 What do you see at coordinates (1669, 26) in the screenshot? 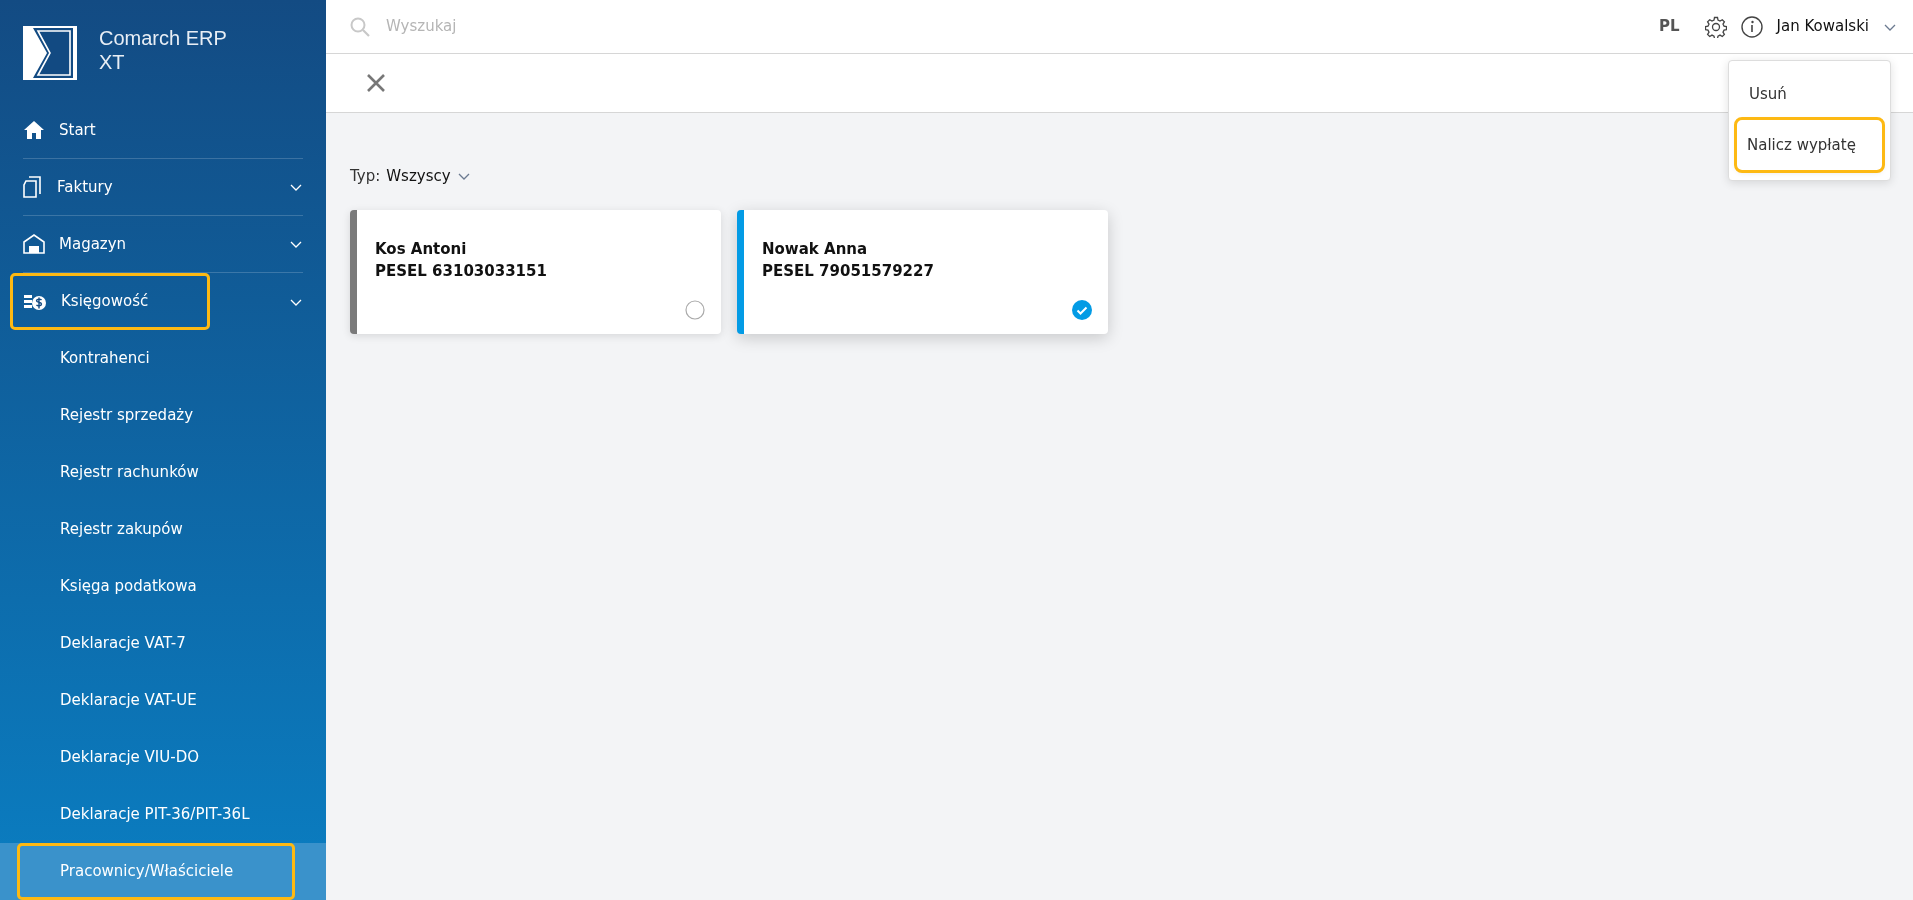
I see `language-button: PL` at bounding box center [1669, 26].